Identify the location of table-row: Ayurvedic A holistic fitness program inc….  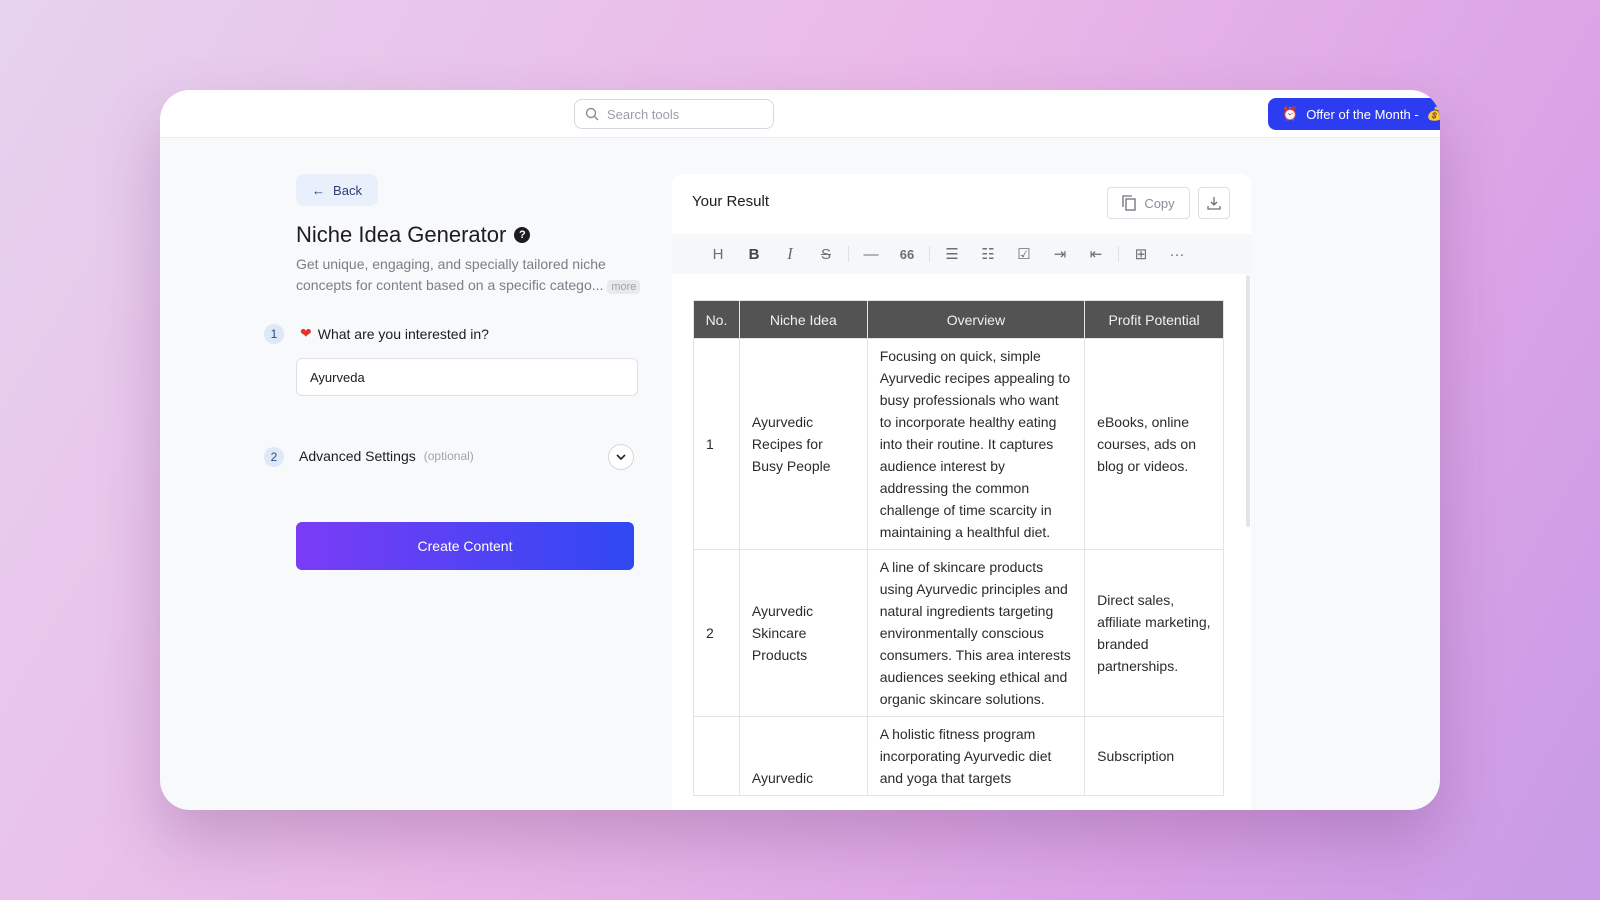
(958, 756).